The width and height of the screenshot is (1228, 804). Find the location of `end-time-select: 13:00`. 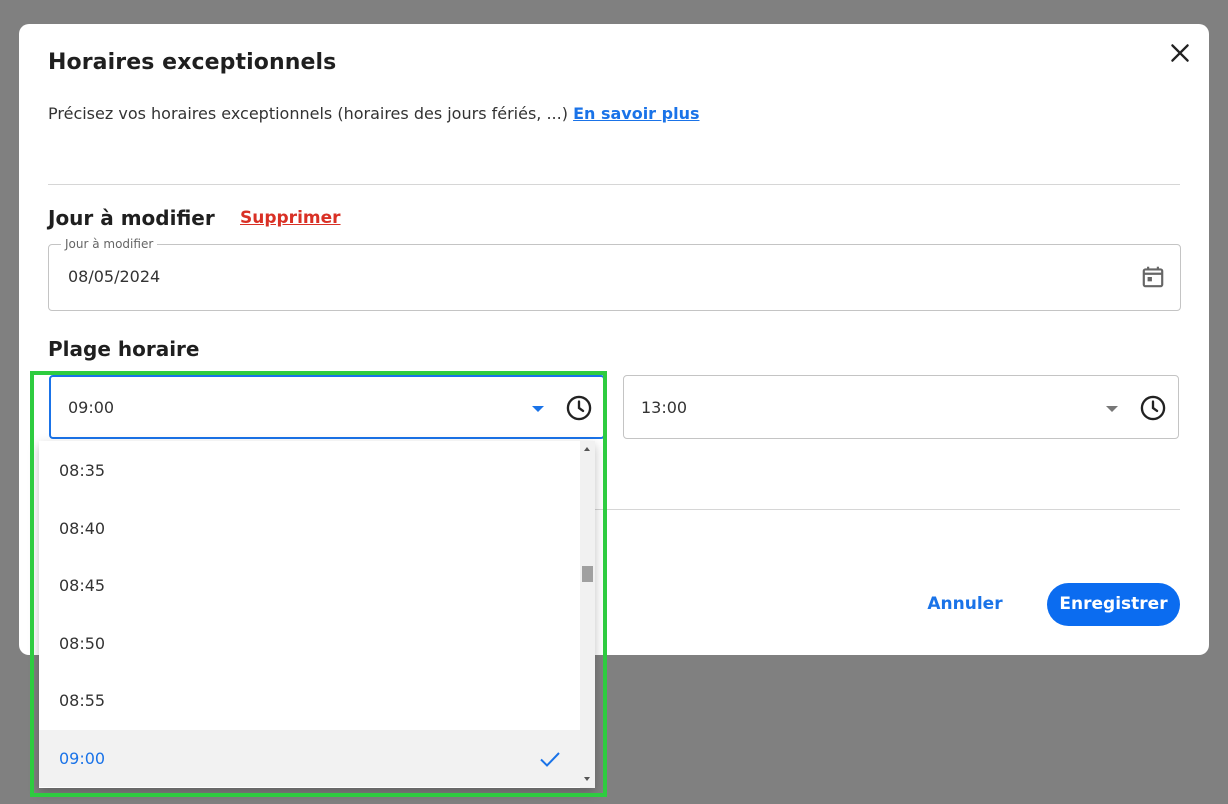

end-time-select: 13:00 is located at coordinates (901, 407).